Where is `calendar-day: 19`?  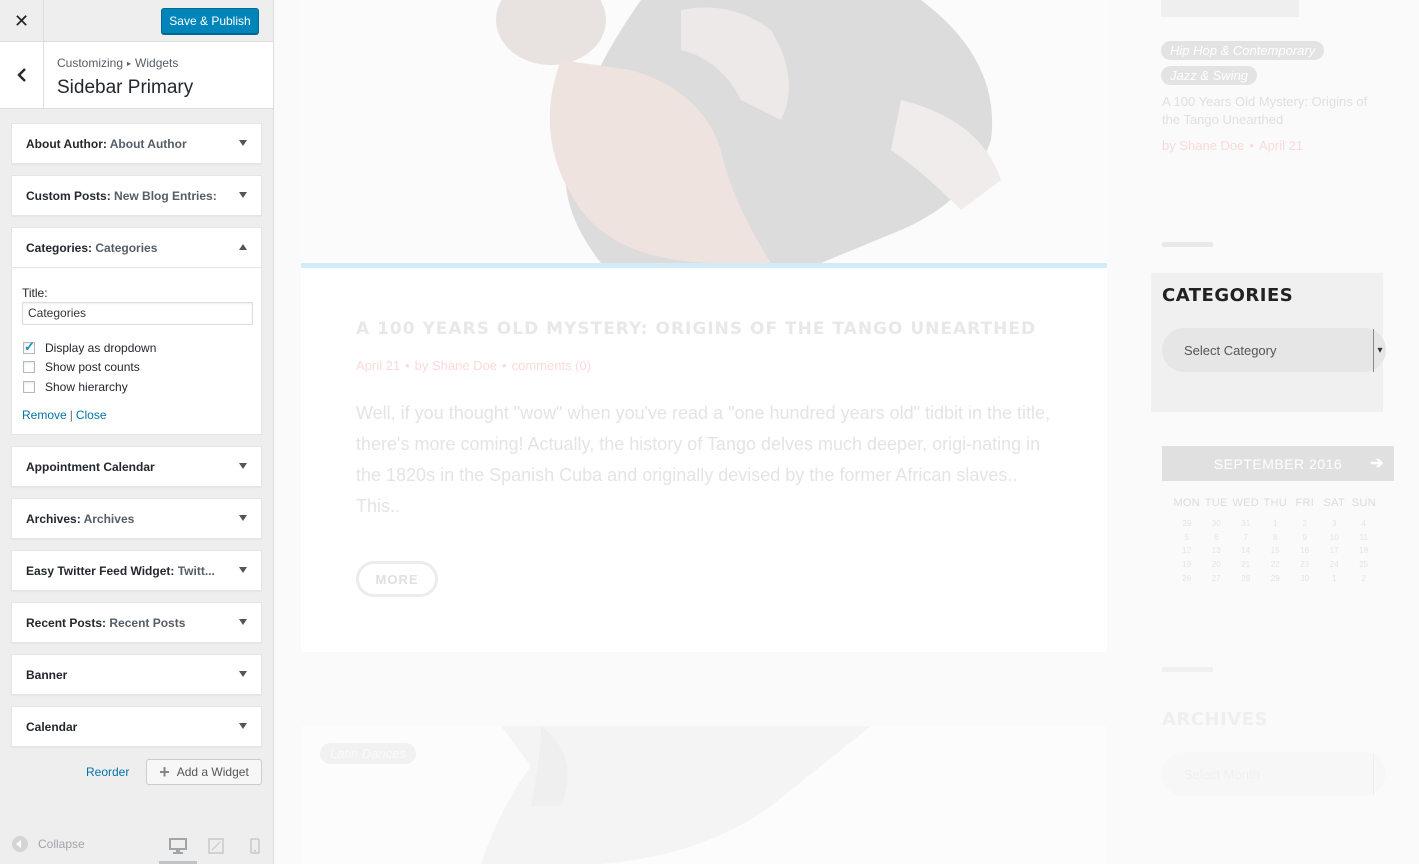 calendar-day: 19 is located at coordinates (1187, 564).